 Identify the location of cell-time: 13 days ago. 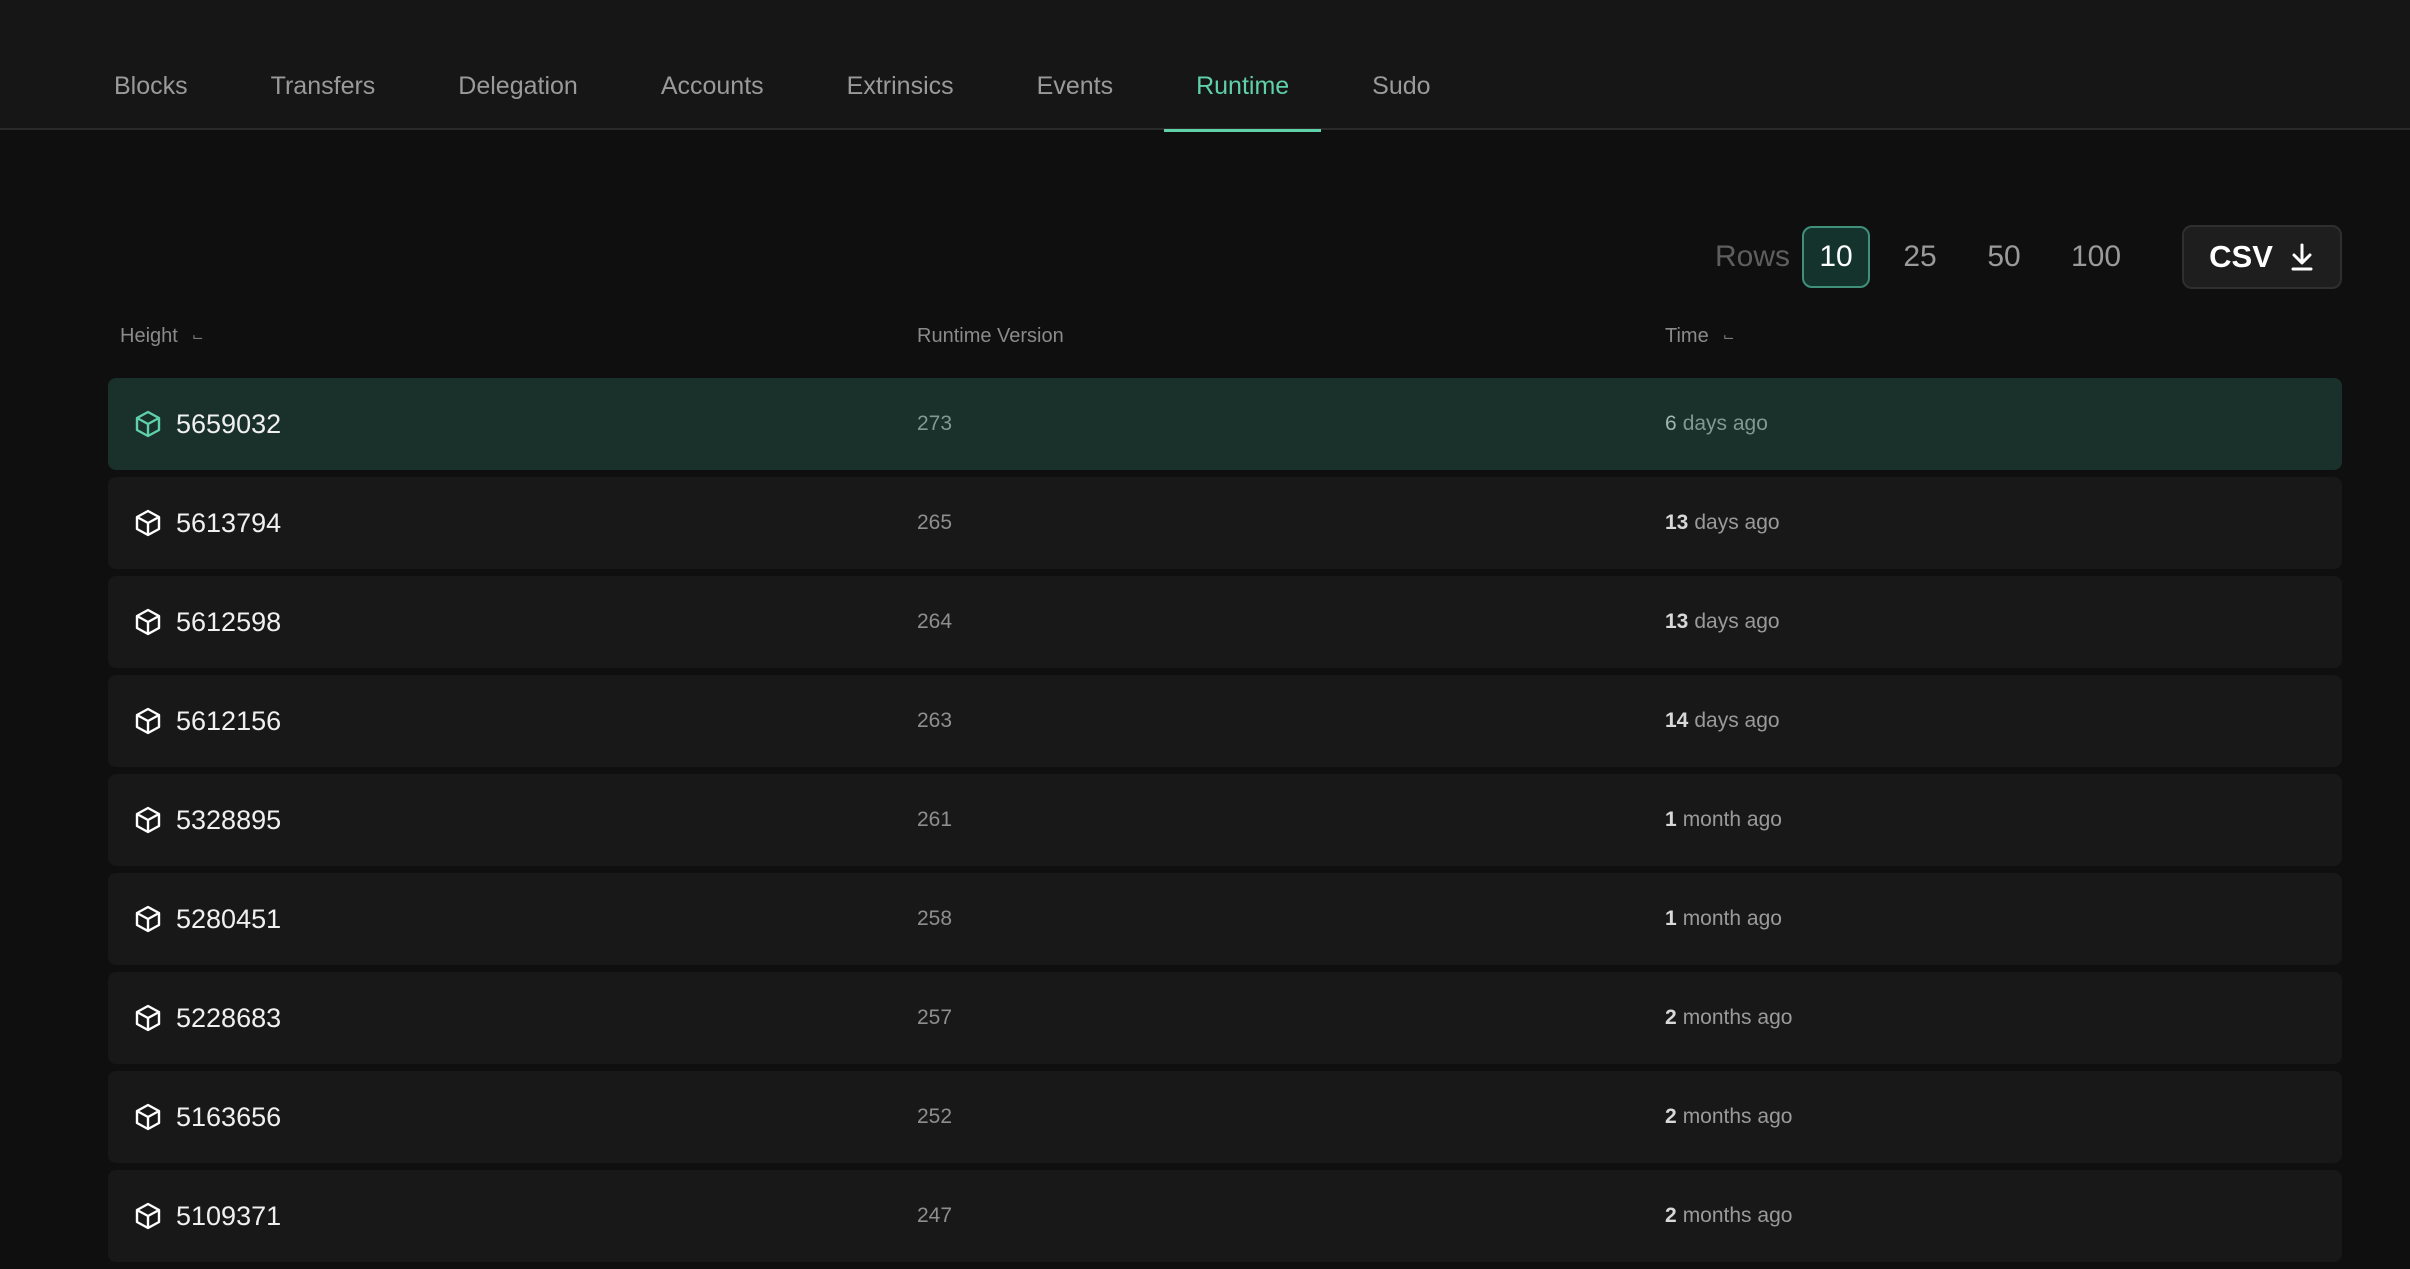
(1722, 523).